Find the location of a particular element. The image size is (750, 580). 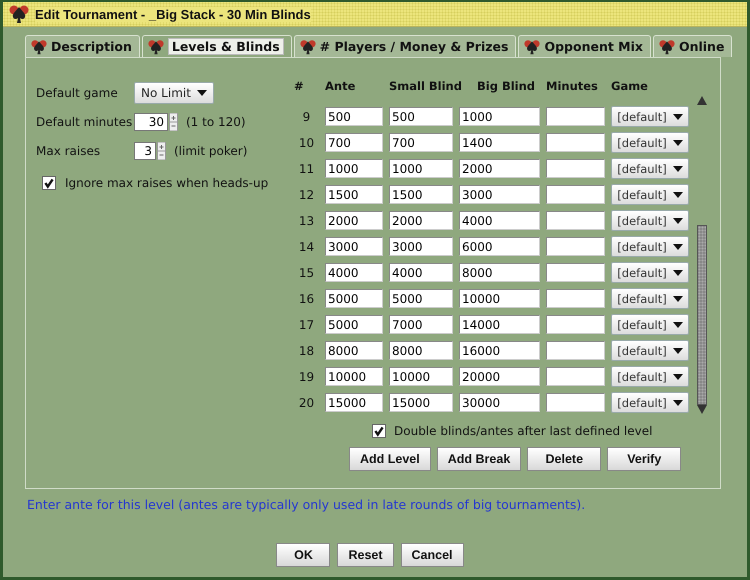

small-blind-field: 4000 is located at coordinates (421, 272).